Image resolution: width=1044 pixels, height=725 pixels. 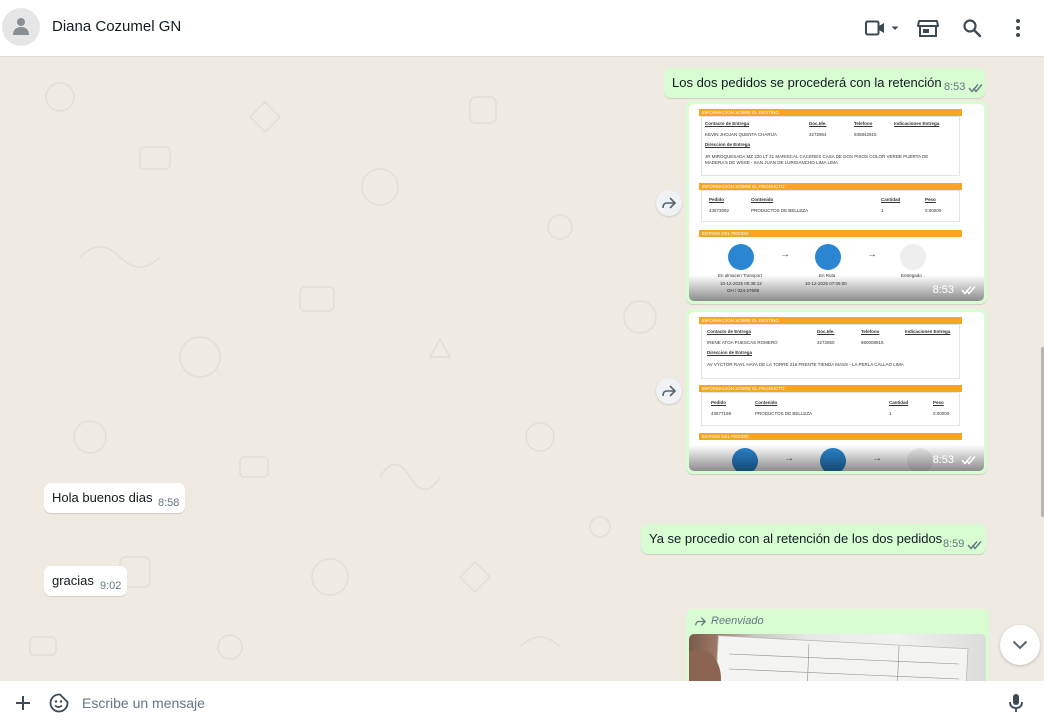 I want to click on doc-value: 43673082, so click(x=719, y=210).